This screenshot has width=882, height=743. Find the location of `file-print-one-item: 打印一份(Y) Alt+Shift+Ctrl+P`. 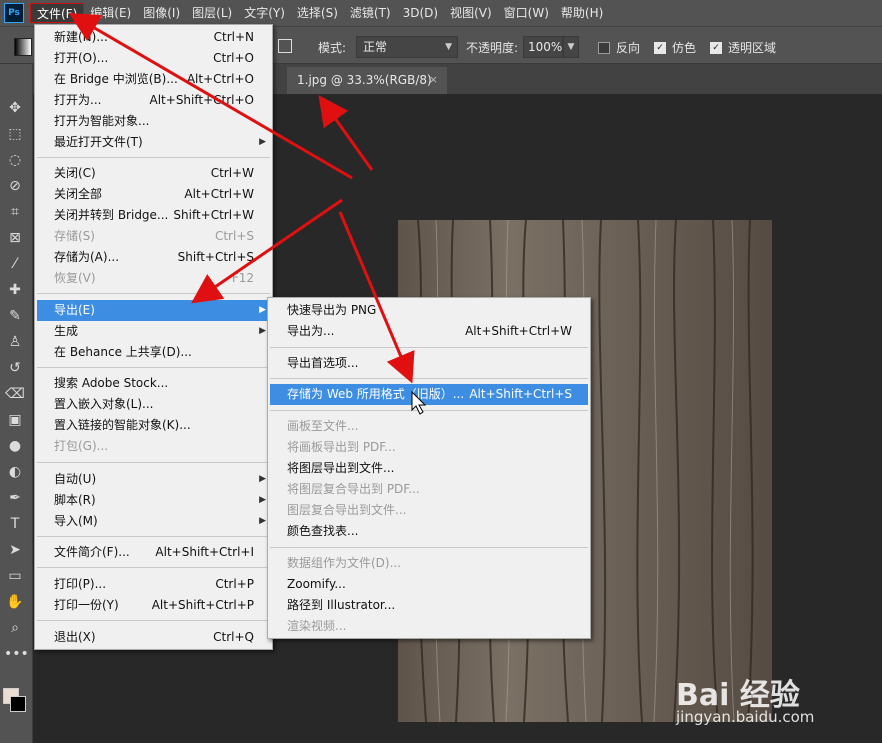

file-print-one-item: 打印一份(Y) Alt+Shift+Ctrl+P is located at coordinates (153, 605).